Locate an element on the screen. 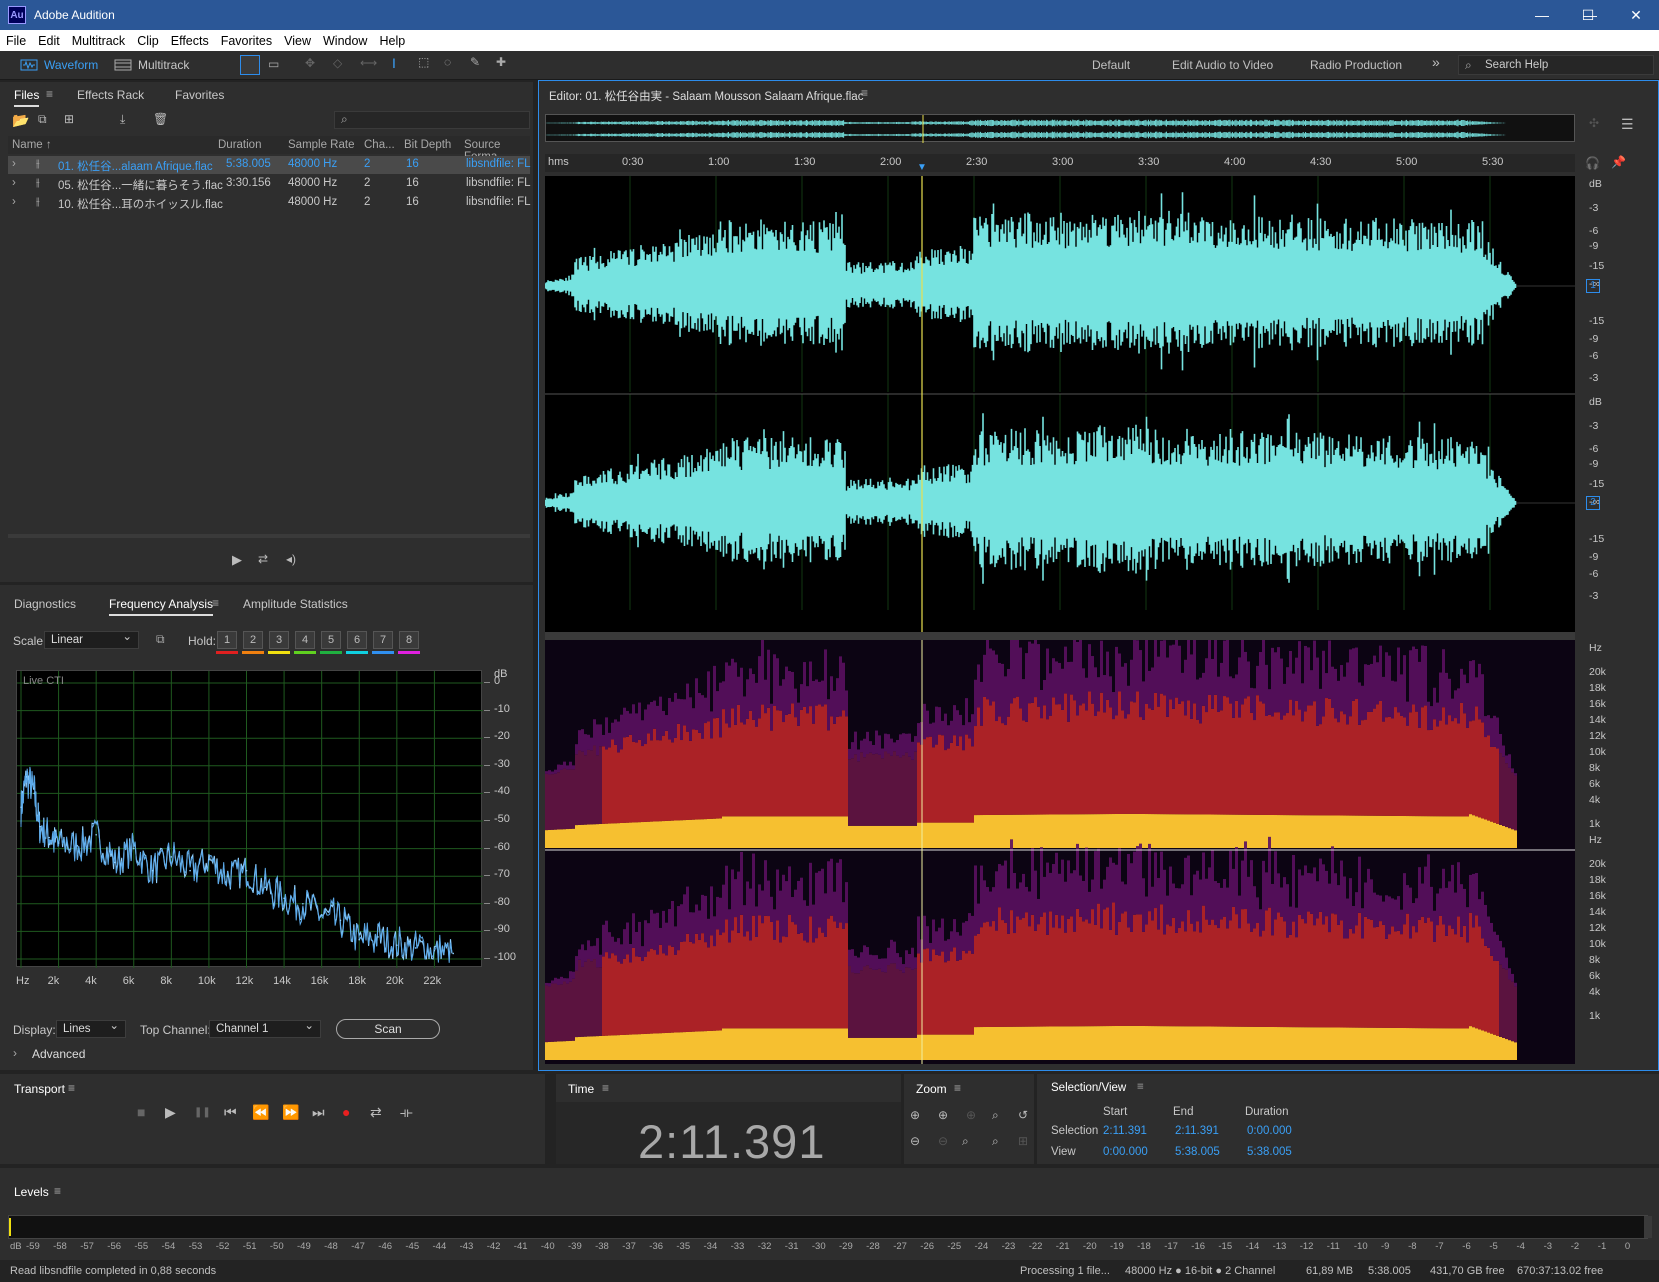 This screenshot has width=1659, height=1282. multitrack-mode-button: Multitrack is located at coordinates (151, 65).